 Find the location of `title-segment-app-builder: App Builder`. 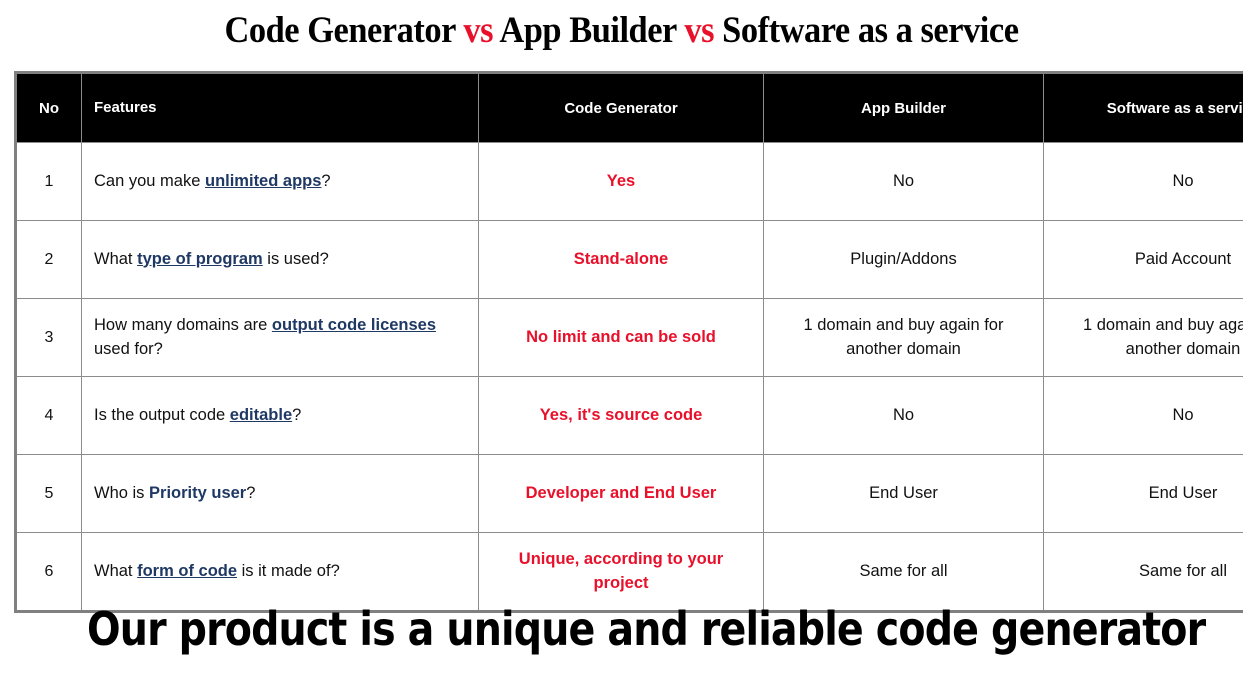

title-segment-app-builder: App Builder is located at coordinates (588, 30).